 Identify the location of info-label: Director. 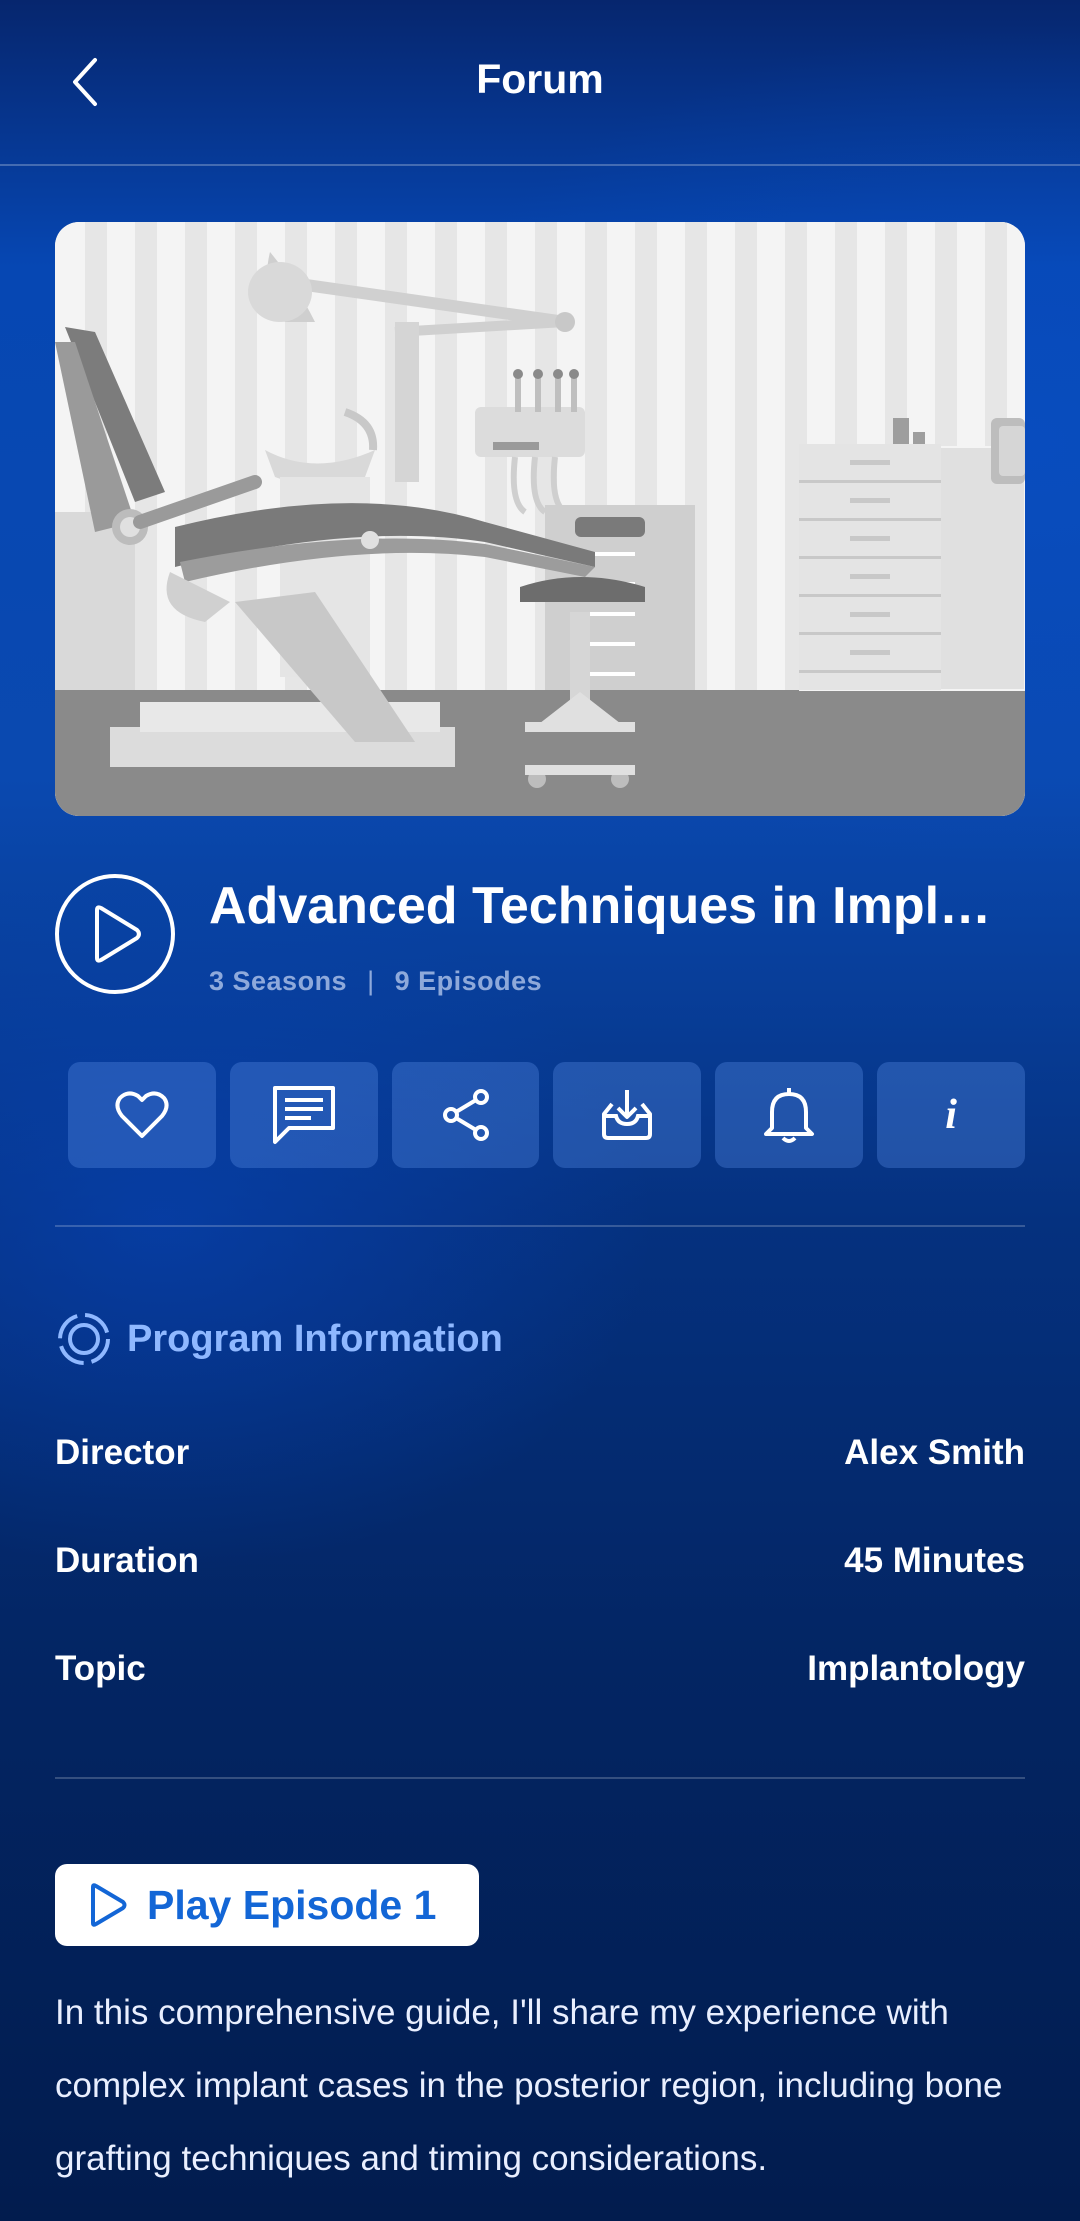
(122, 1452).